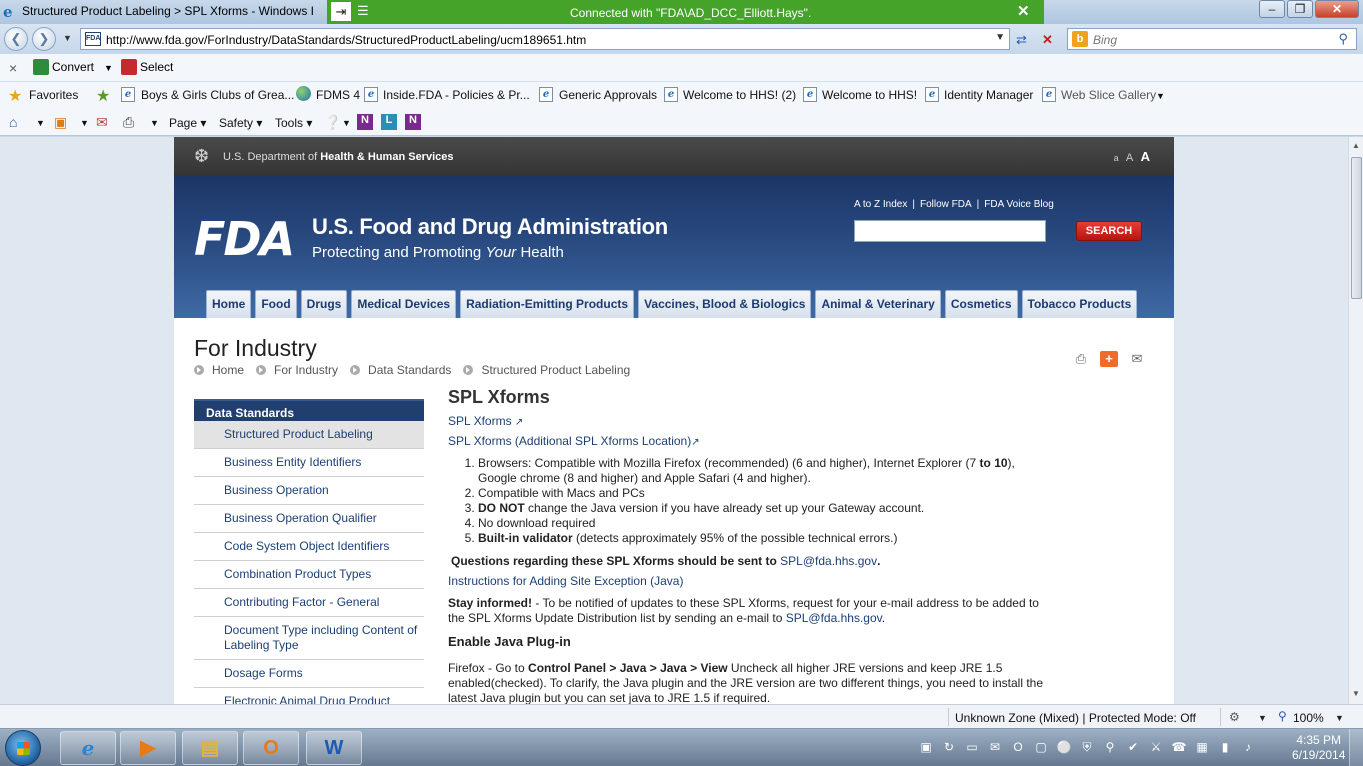 Image resolution: width=1363 pixels, height=766 pixels. What do you see at coordinates (365, 122) in the screenshot?
I see `onenote-icon: N` at bounding box center [365, 122].